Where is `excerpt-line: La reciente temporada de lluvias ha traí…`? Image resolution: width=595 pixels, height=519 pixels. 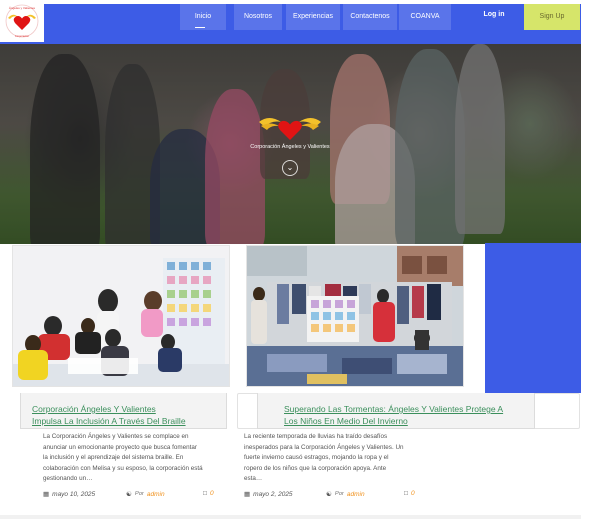 excerpt-line: La reciente temporada de lluvias ha traí… is located at coordinates (316, 436).